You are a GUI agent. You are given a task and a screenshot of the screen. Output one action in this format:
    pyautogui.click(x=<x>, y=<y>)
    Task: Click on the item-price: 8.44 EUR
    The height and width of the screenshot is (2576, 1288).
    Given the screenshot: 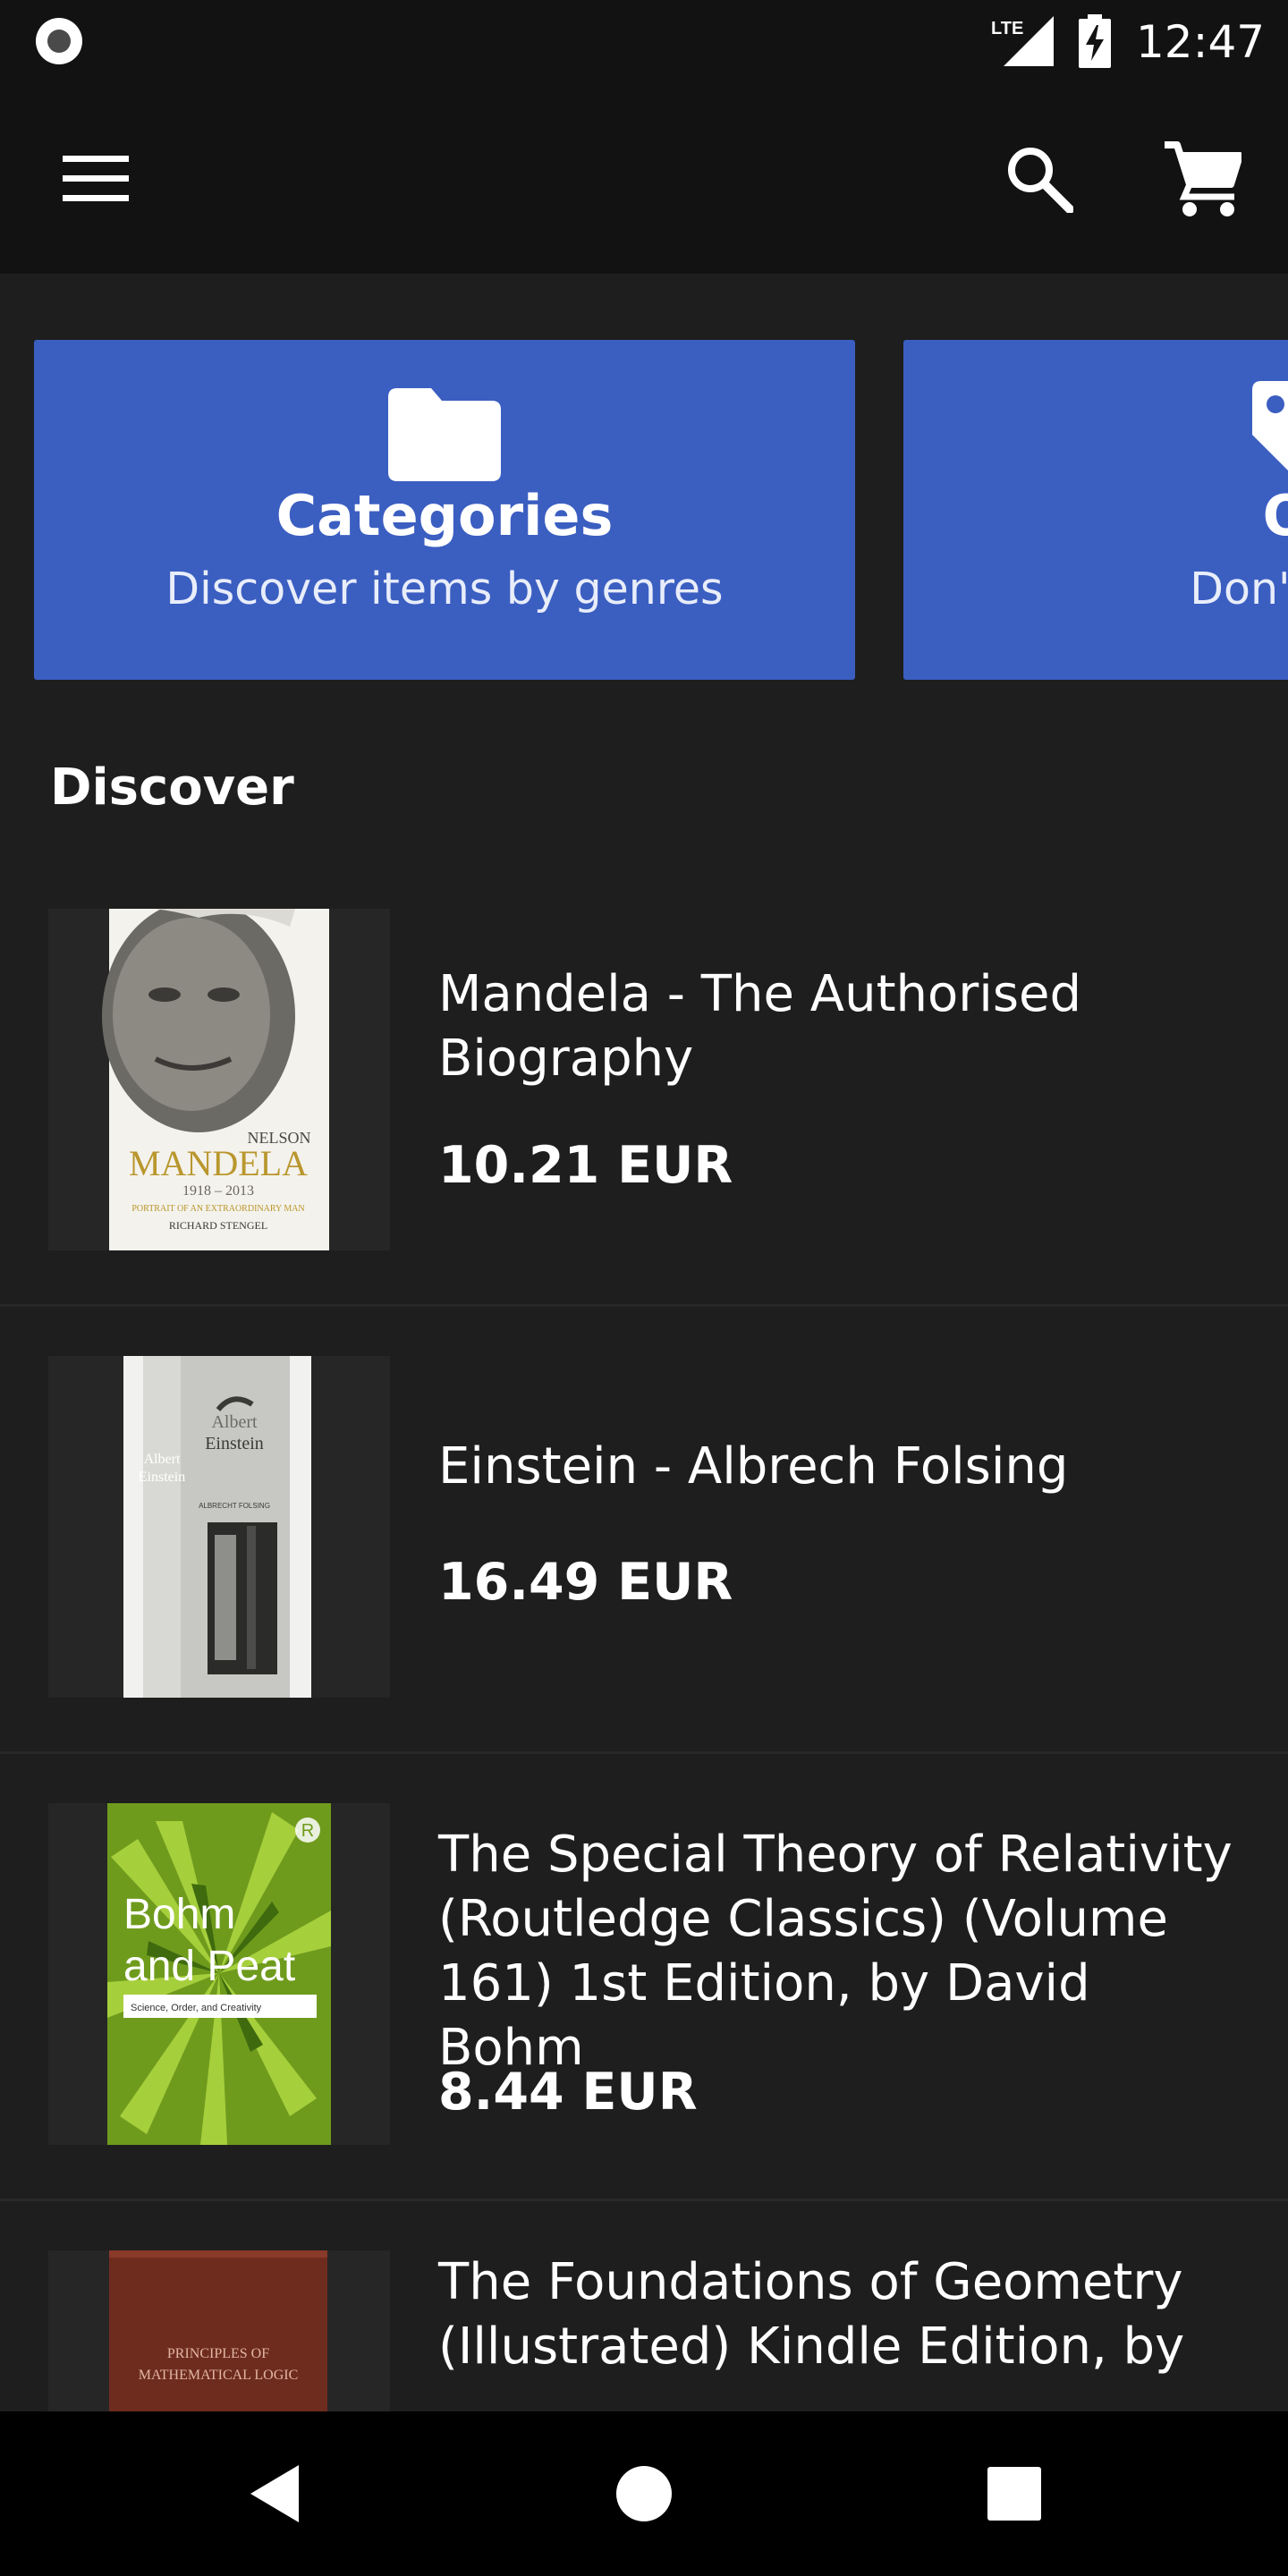 What is the action you would take?
    pyautogui.click(x=568, y=2092)
    